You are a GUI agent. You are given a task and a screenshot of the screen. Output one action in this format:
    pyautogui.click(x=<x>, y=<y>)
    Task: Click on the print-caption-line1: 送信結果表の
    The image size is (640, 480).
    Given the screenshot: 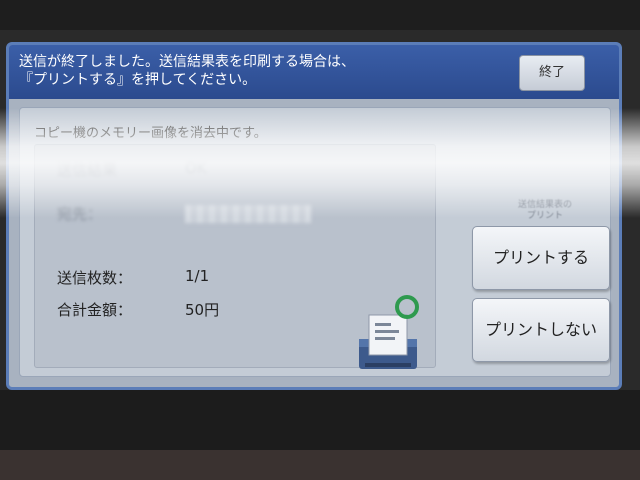 What is the action you would take?
    pyautogui.click(x=544, y=205)
    